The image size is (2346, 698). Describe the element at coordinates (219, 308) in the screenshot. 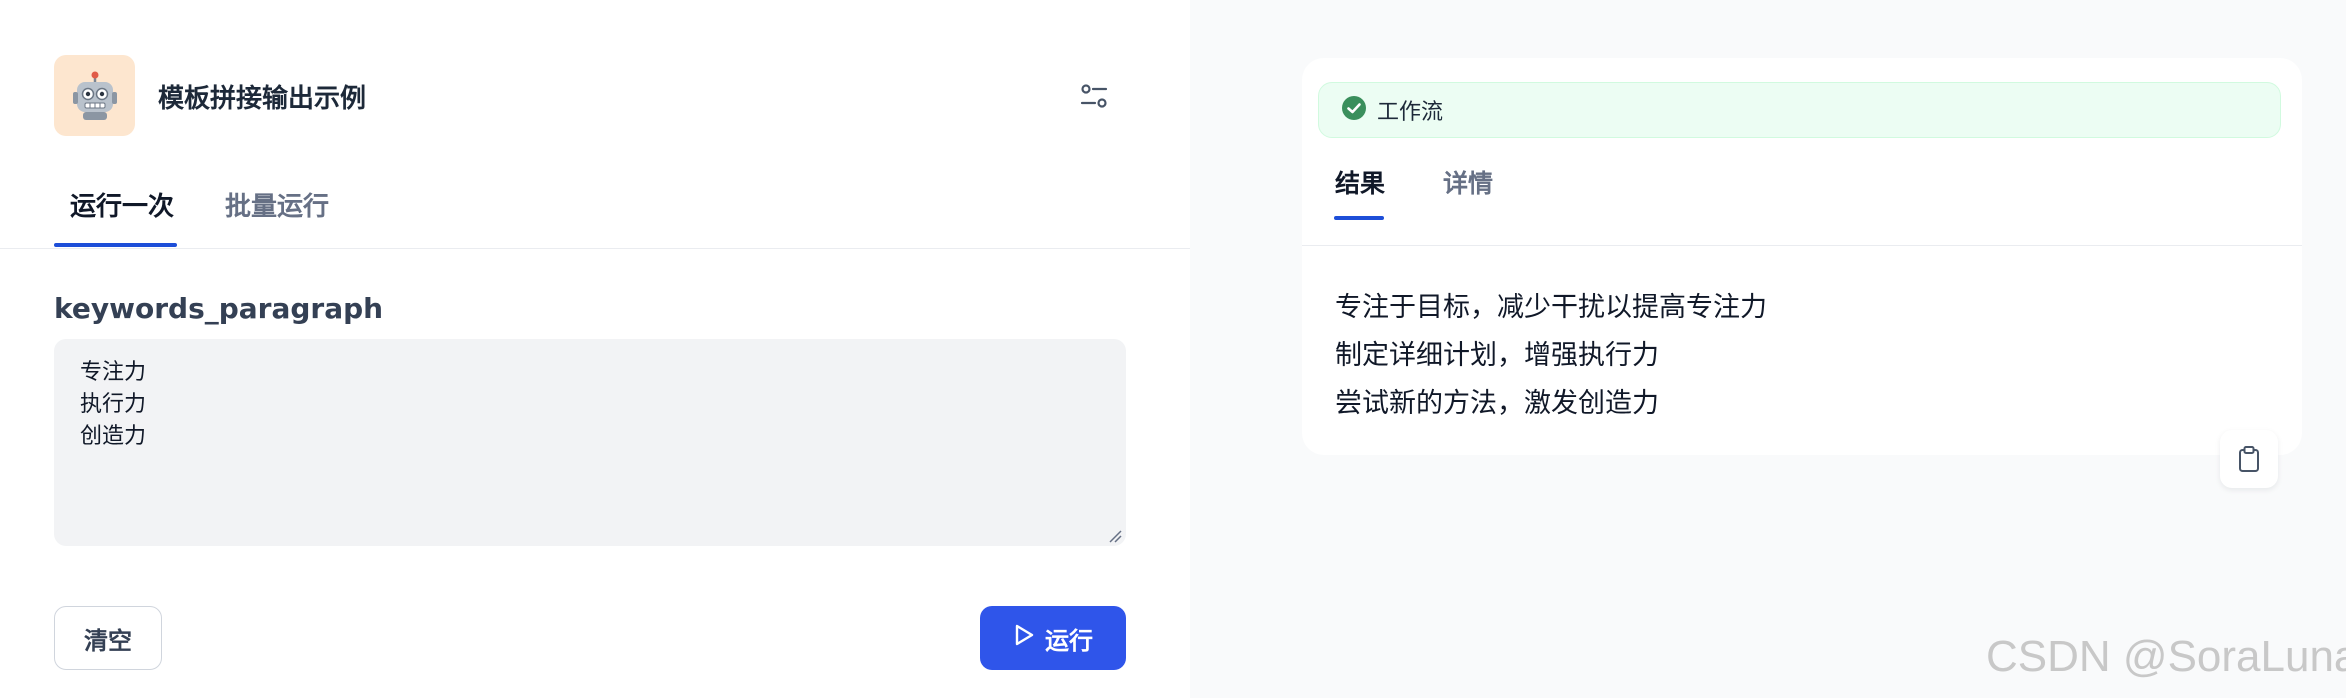

I see `keywords-field-label: keywords_paragraph` at that location.